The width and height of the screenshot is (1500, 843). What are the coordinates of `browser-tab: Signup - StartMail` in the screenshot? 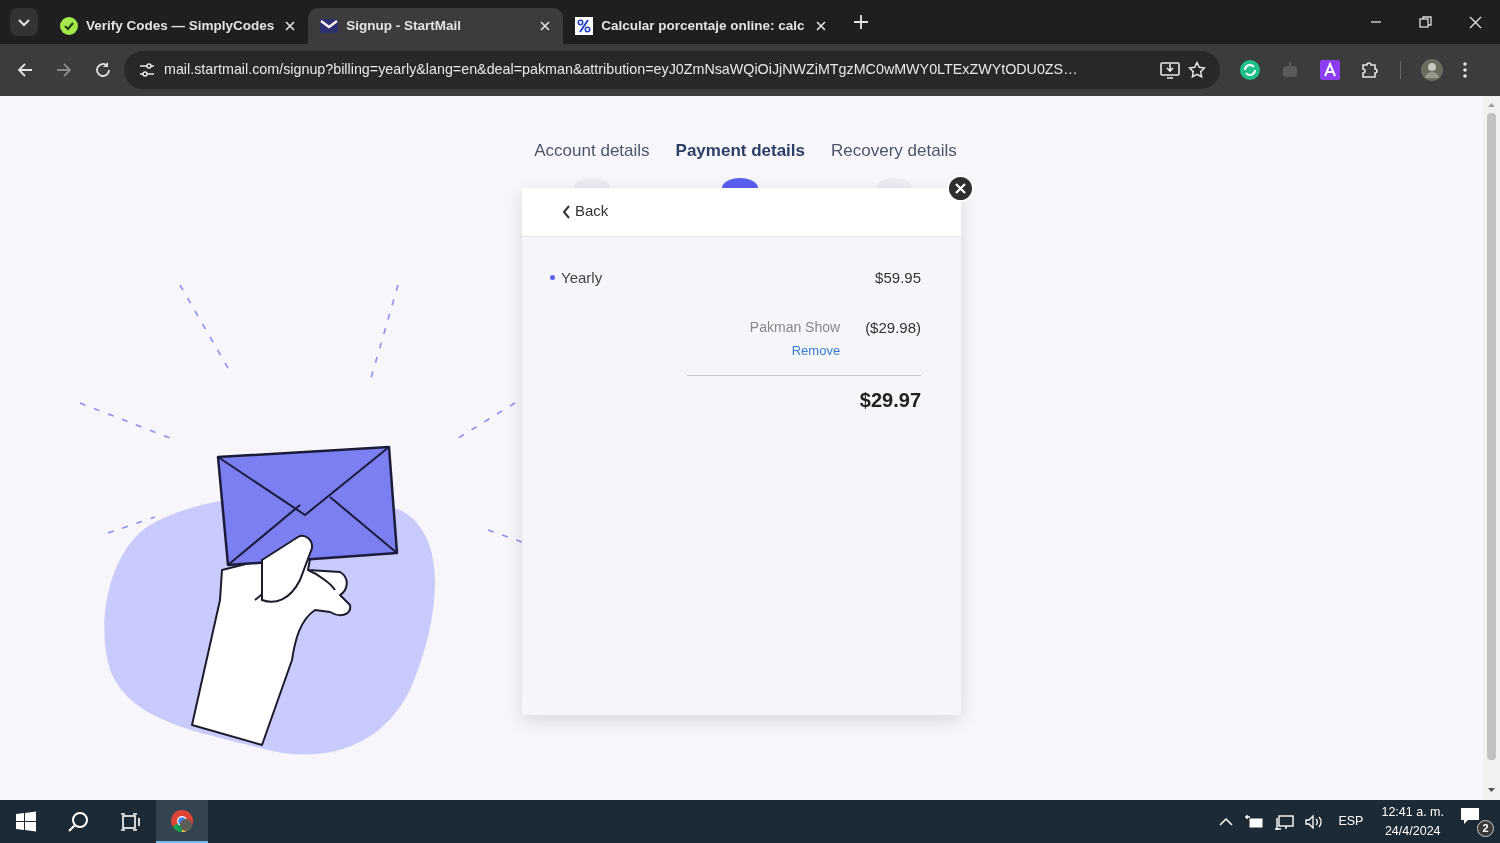 It's located at (436, 26).